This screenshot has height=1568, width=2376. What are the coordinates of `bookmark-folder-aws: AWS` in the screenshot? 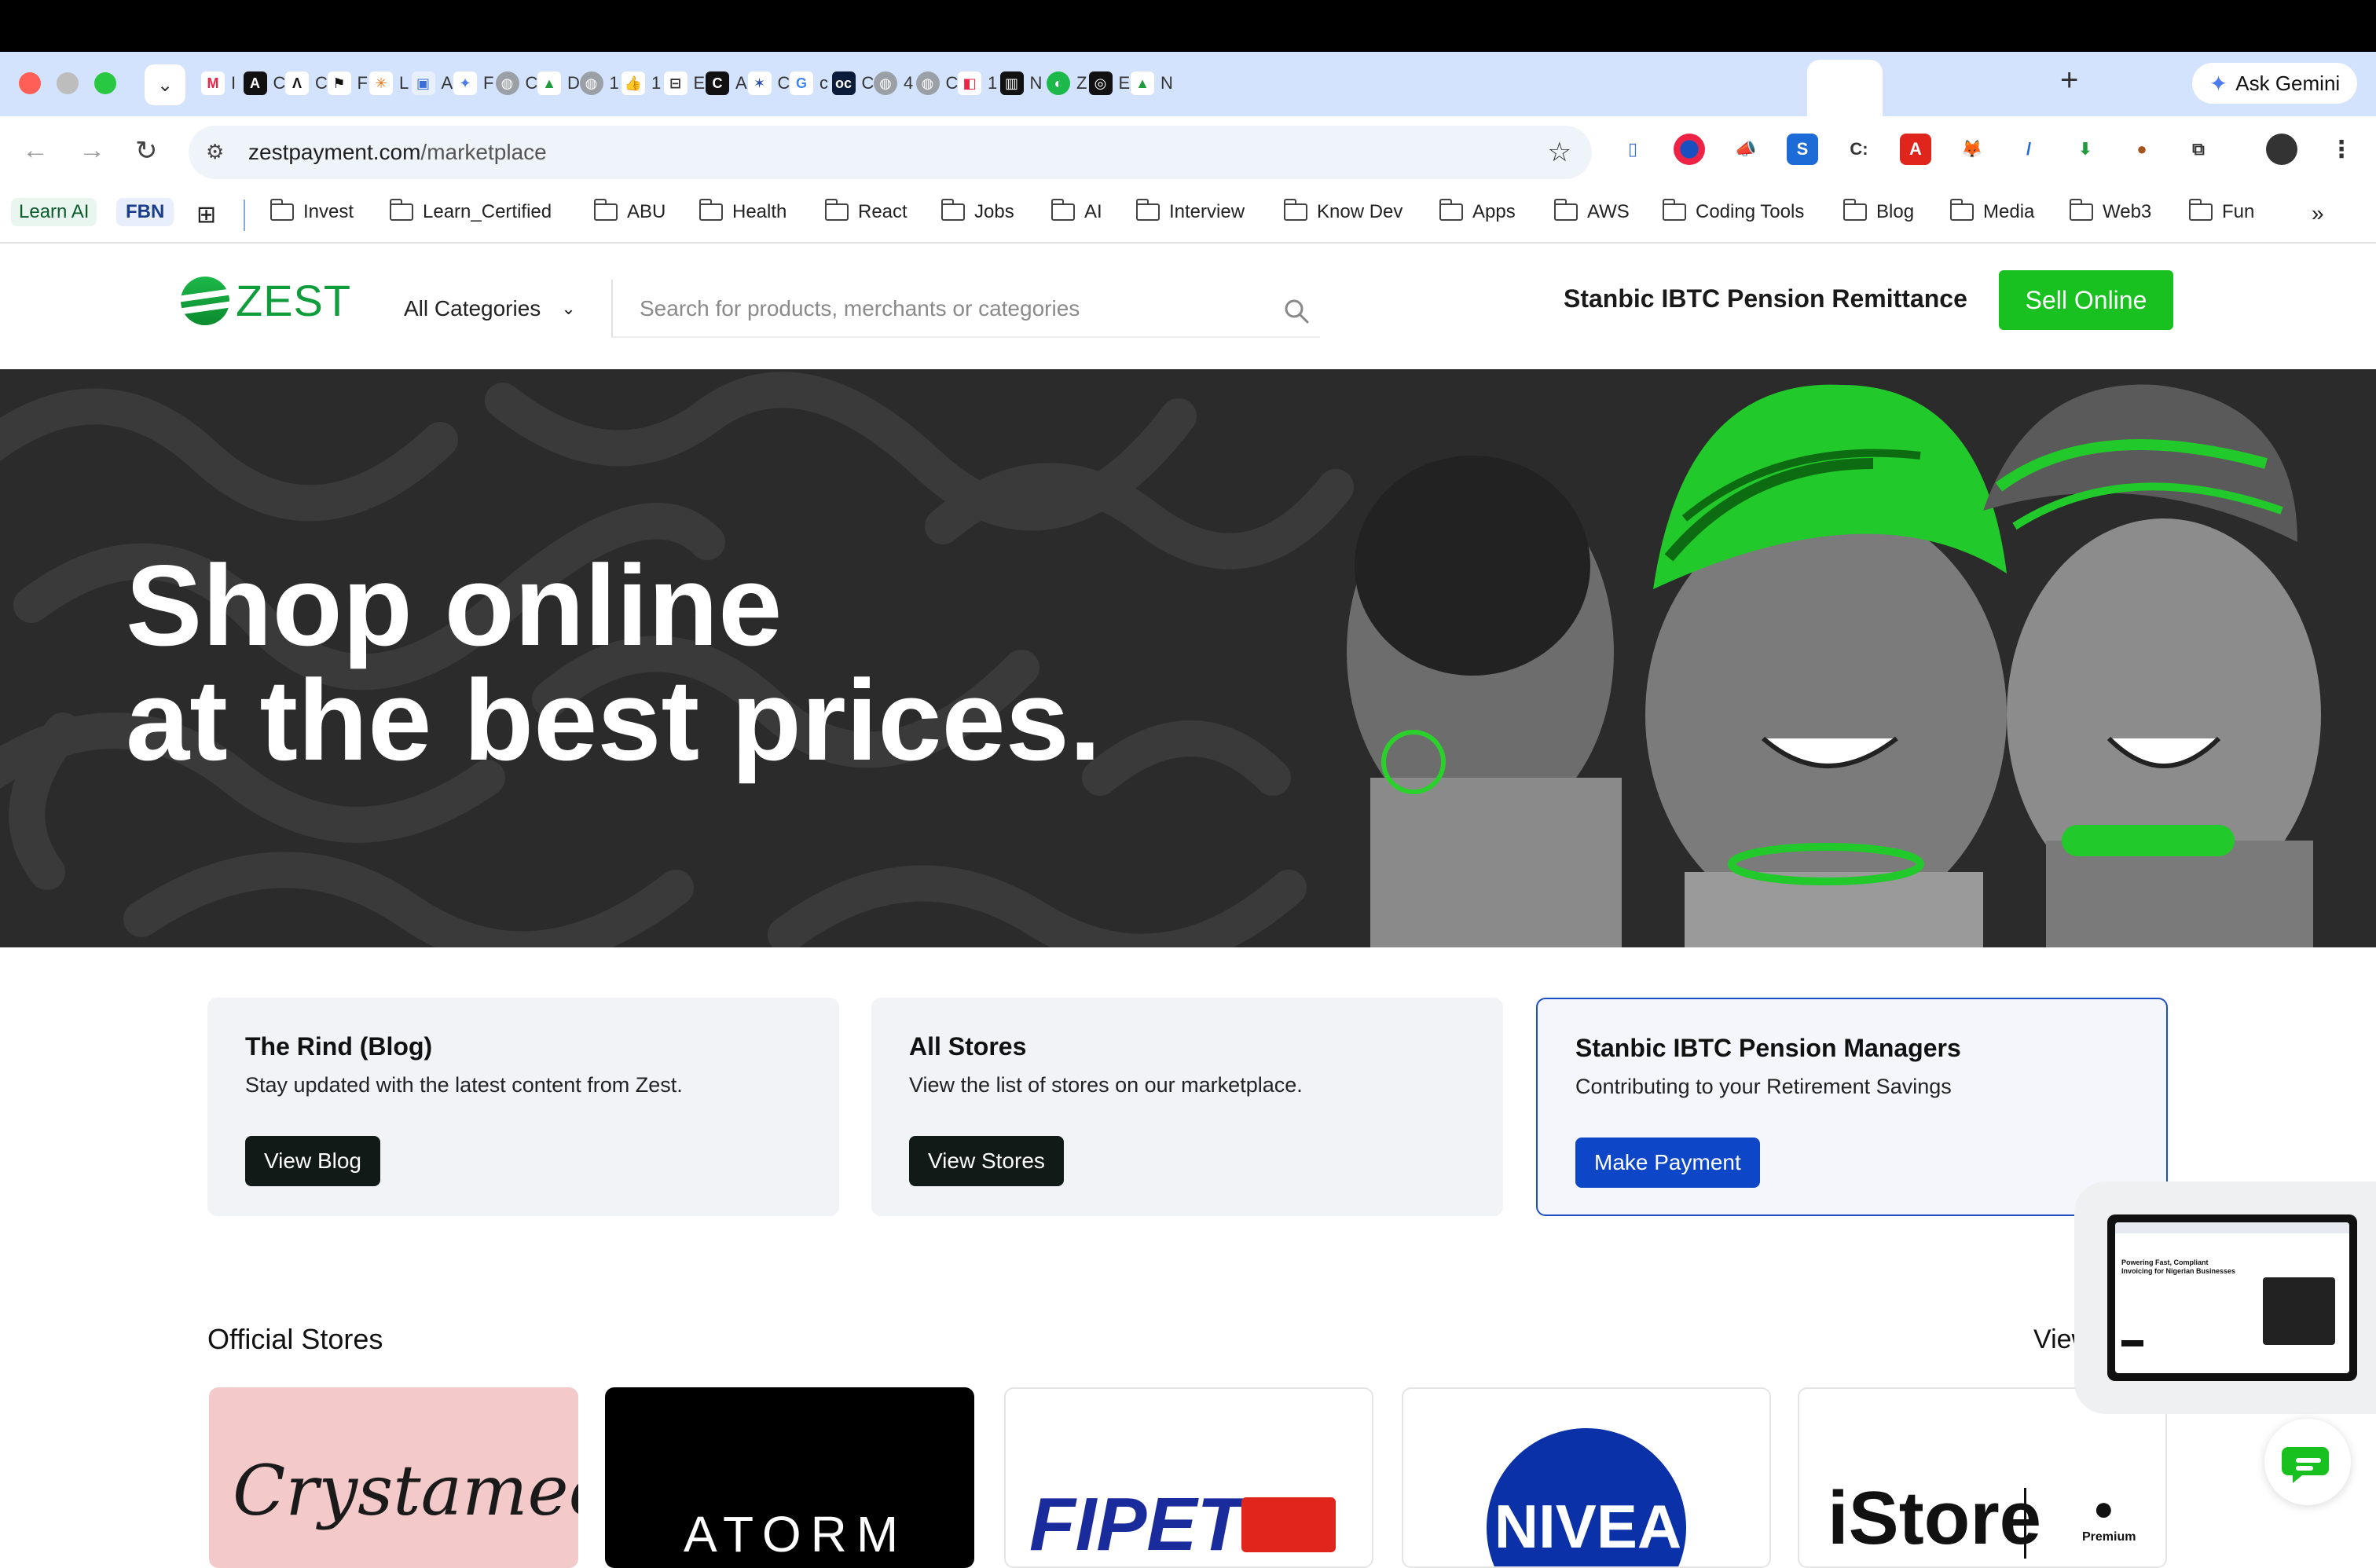 It's located at (1591, 211).